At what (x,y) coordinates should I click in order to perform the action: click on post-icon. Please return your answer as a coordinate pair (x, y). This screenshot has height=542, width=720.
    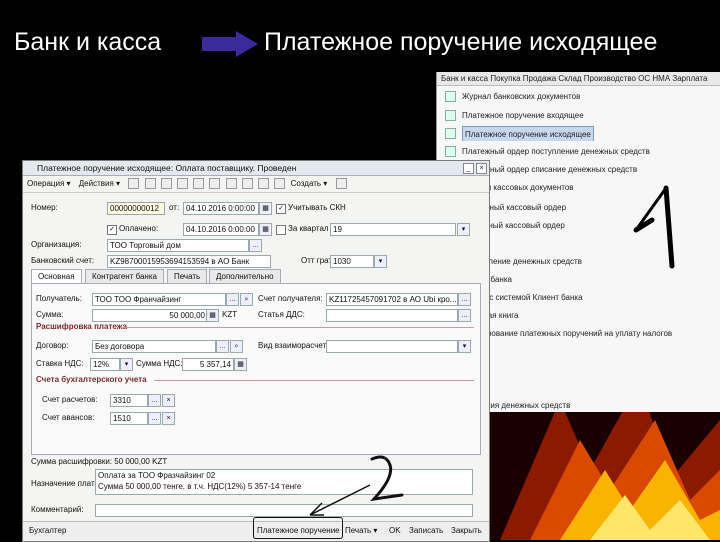
    Looking at the image, I should click on (247, 184).